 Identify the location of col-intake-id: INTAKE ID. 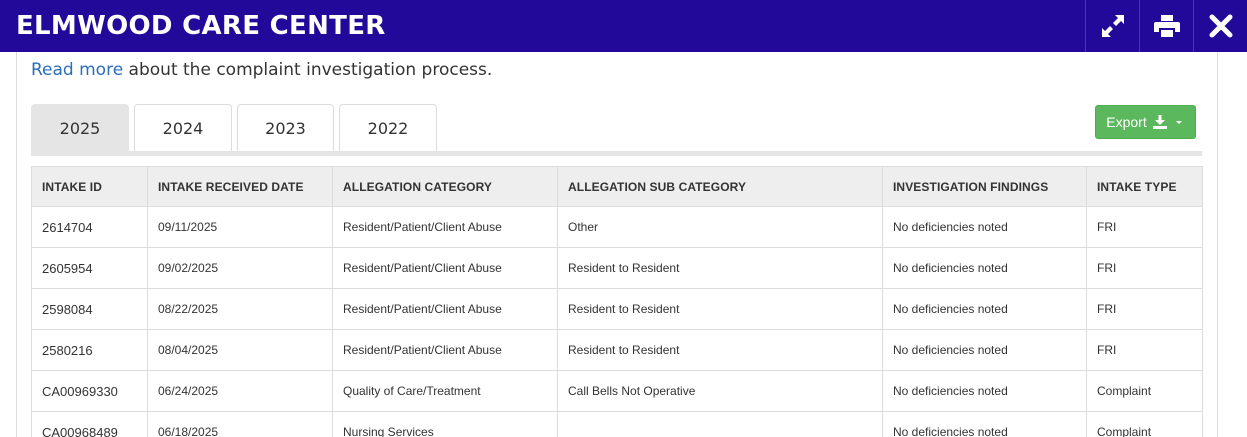
(89, 186).